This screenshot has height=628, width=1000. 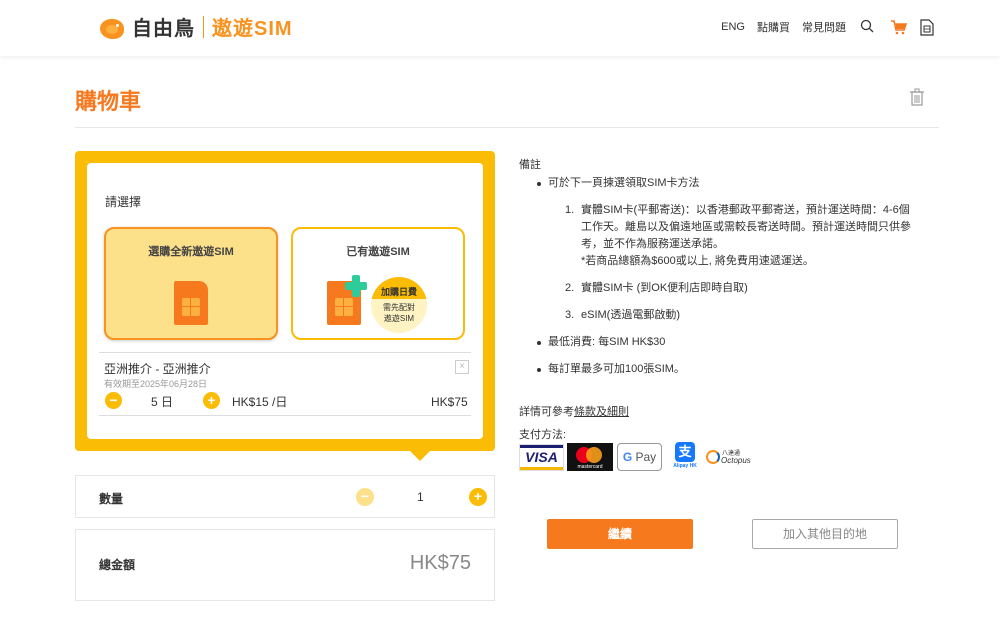 What do you see at coordinates (399, 307) in the screenshot?
I see `addon-sub-line: 需先配對` at bounding box center [399, 307].